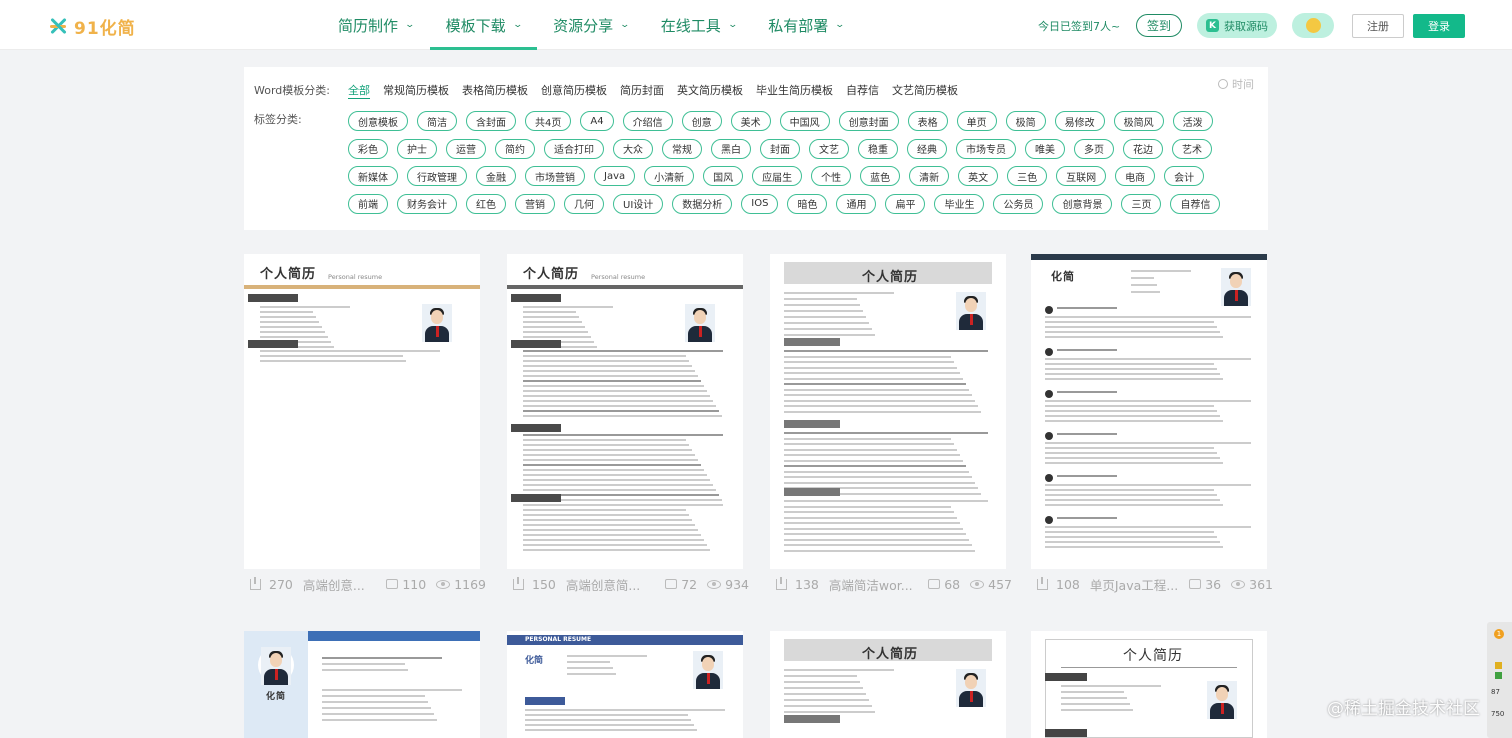  I want to click on tag-chip: 护士, so click(417, 148).